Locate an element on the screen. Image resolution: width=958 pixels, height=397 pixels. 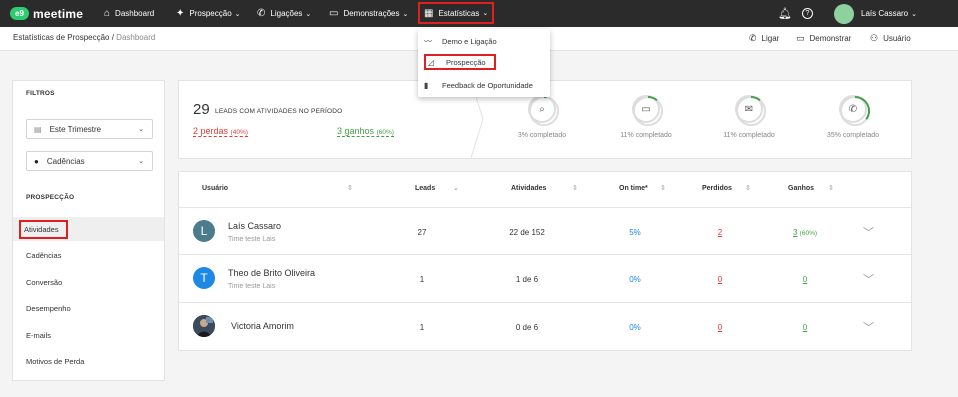
sort-desc-icon: ⌄ is located at coordinates (456, 188).